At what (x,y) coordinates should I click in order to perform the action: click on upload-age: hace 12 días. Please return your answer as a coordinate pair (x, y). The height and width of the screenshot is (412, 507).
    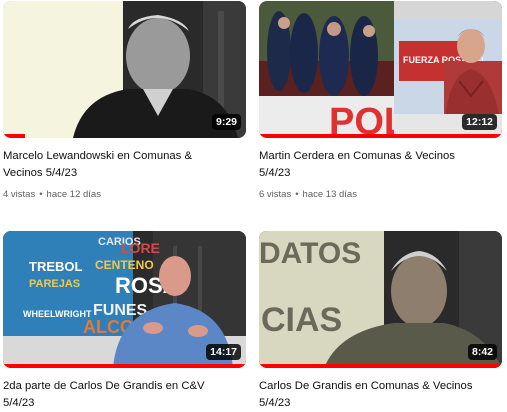
    Looking at the image, I should click on (73, 194).